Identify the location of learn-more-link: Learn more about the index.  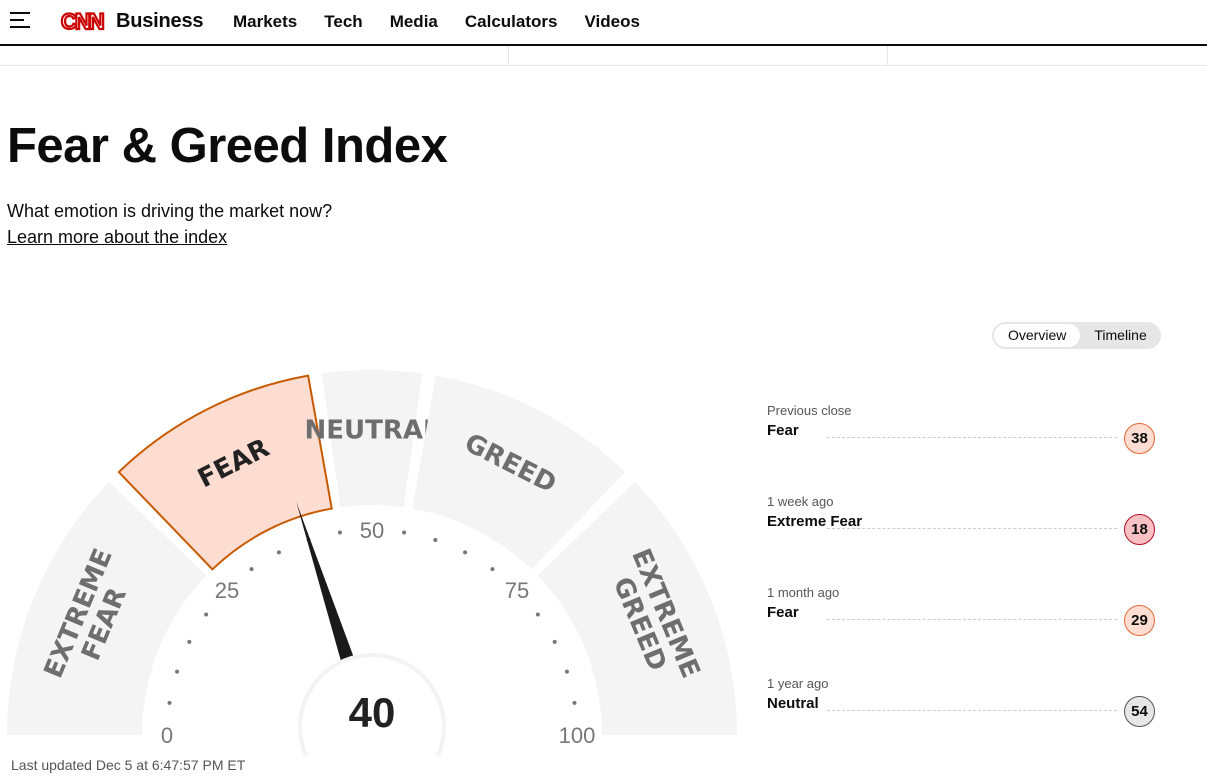
(117, 237).